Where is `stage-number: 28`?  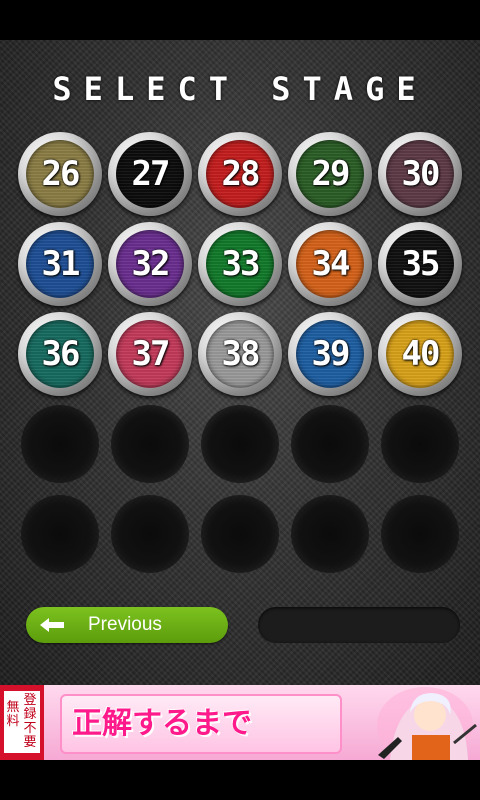 stage-number: 28 is located at coordinates (241, 174).